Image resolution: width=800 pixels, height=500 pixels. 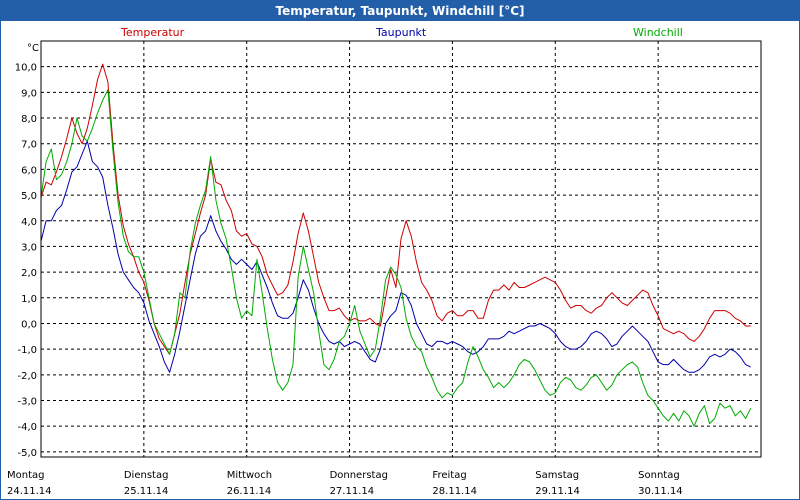 I want to click on y-tick-label: -3,0, so click(x=27, y=402).